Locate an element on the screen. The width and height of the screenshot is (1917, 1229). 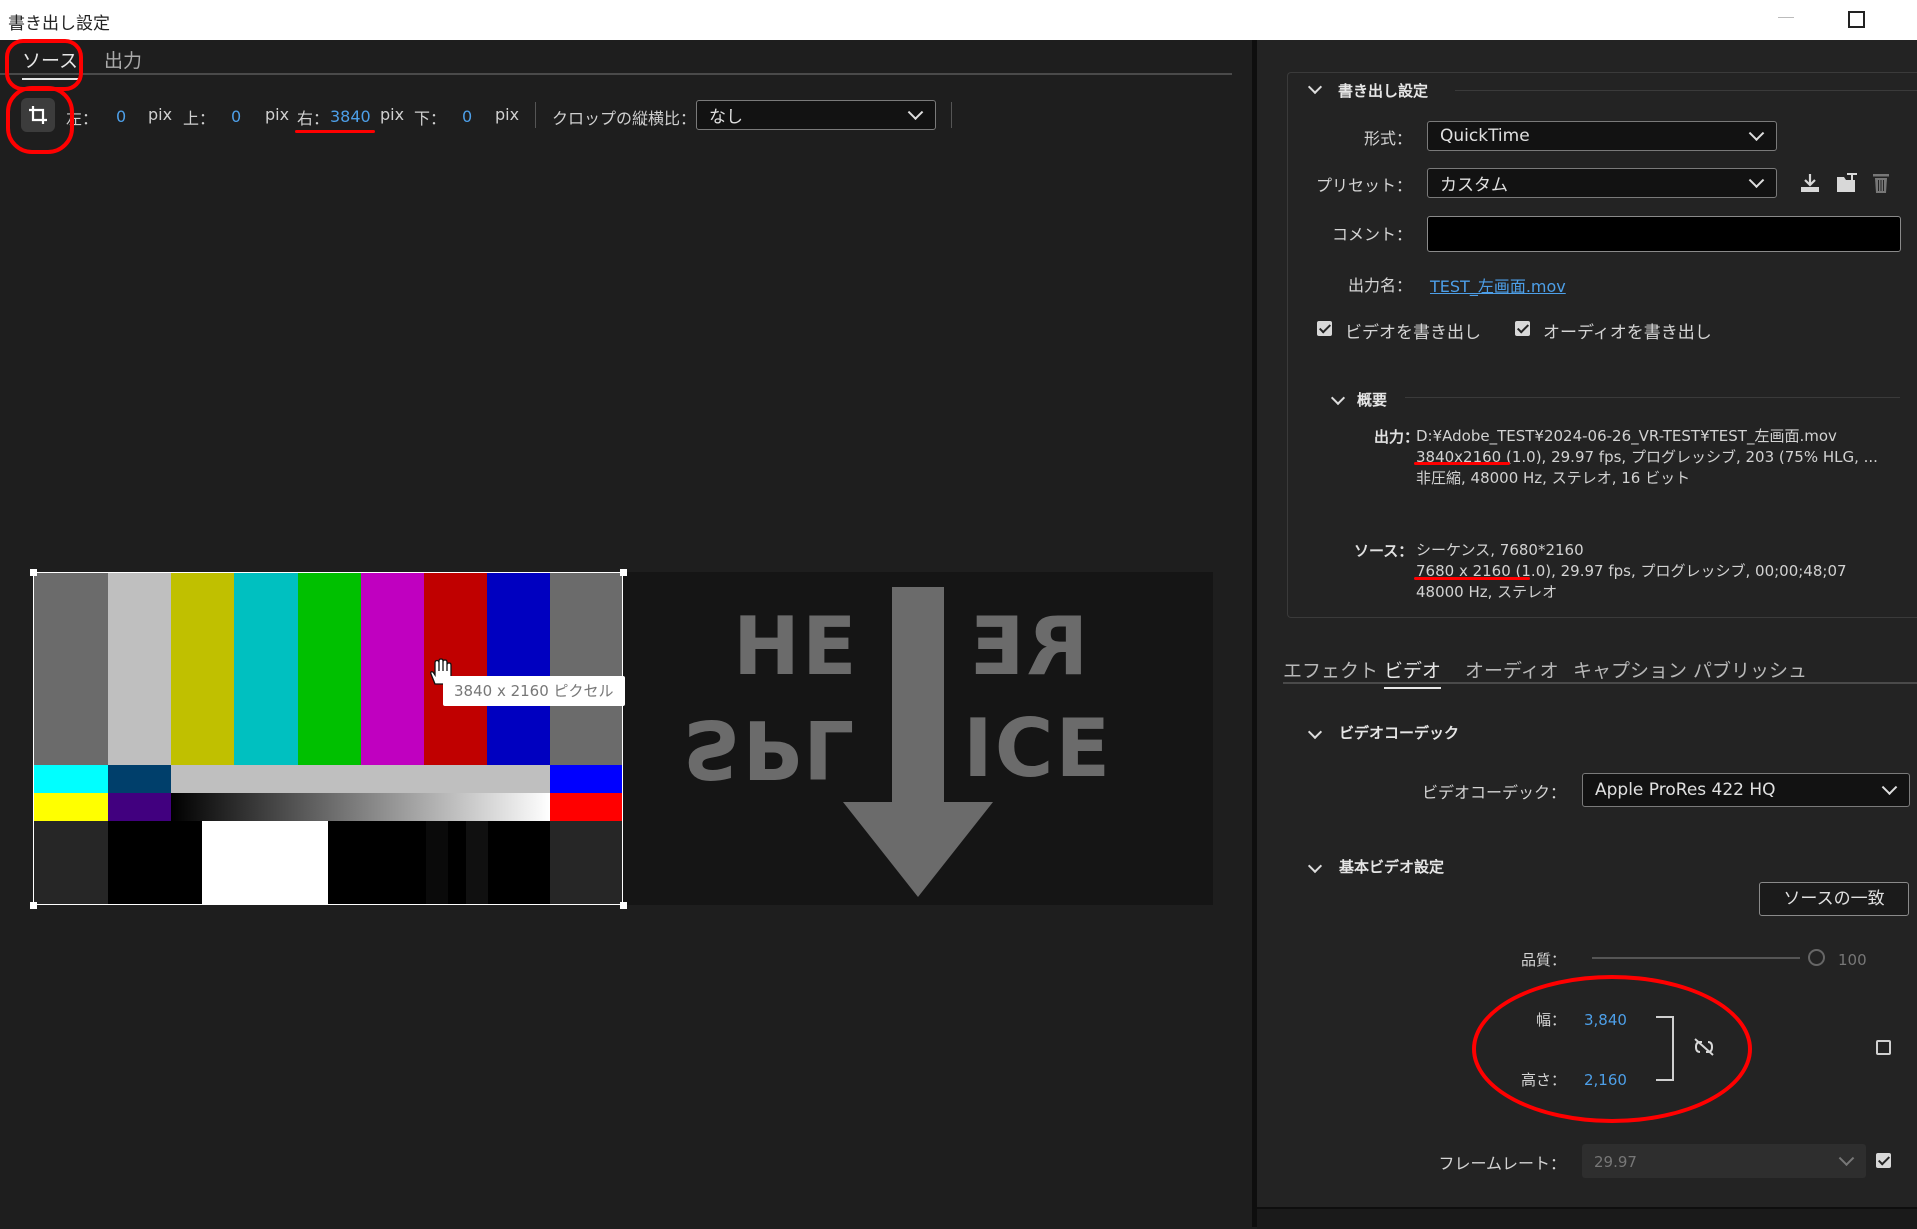
crop-bottom-label: 下： is located at coordinates (430, 118).